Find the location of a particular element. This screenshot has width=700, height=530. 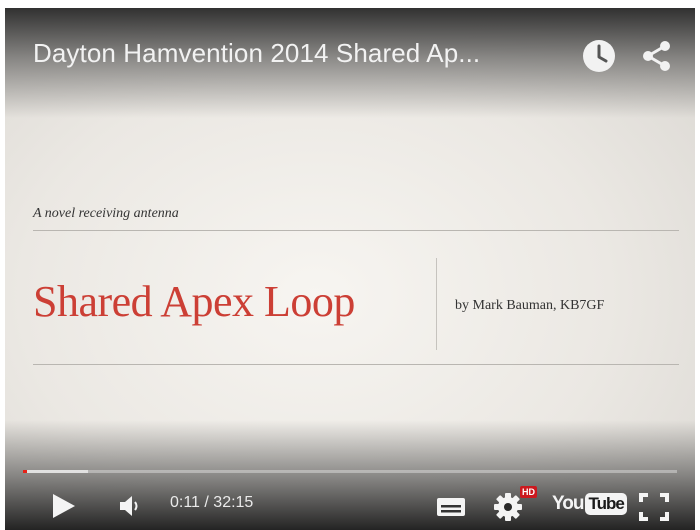

slide-divider-vertical is located at coordinates (436, 304).